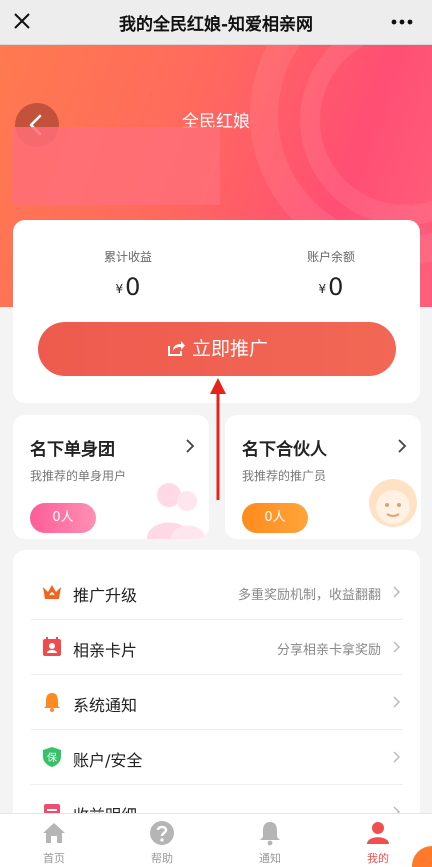 The height and width of the screenshot is (867, 432). What do you see at coordinates (330, 257) in the screenshot?
I see `account-balance-label: 账户余额` at bounding box center [330, 257].